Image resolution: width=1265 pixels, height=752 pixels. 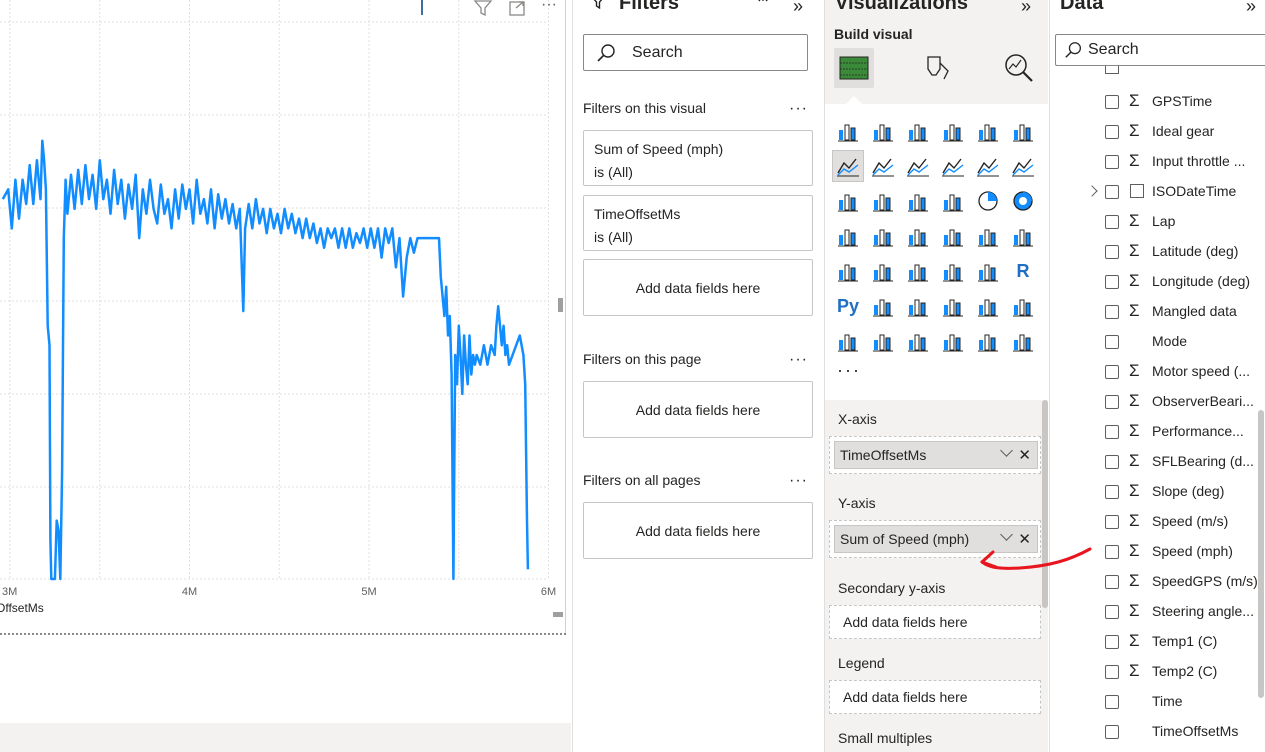 I want to click on power-apps-icon, so click(x=883, y=341).